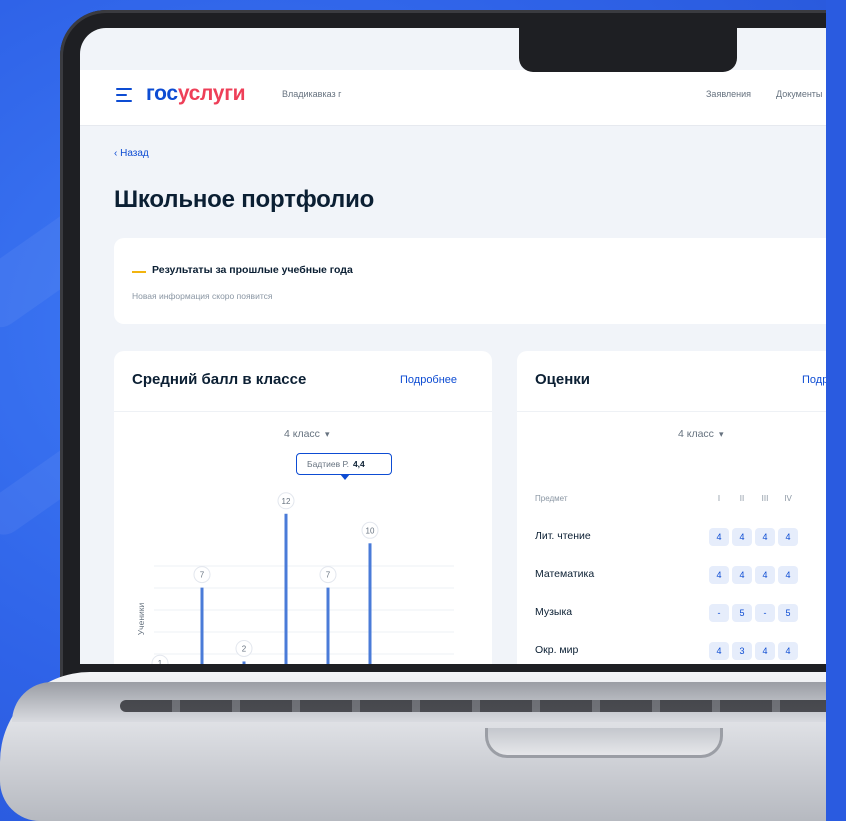 Image resolution: width=846 pixels, height=821 pixels. I want to click on hamburger-menu-icon, so click(124, 95).